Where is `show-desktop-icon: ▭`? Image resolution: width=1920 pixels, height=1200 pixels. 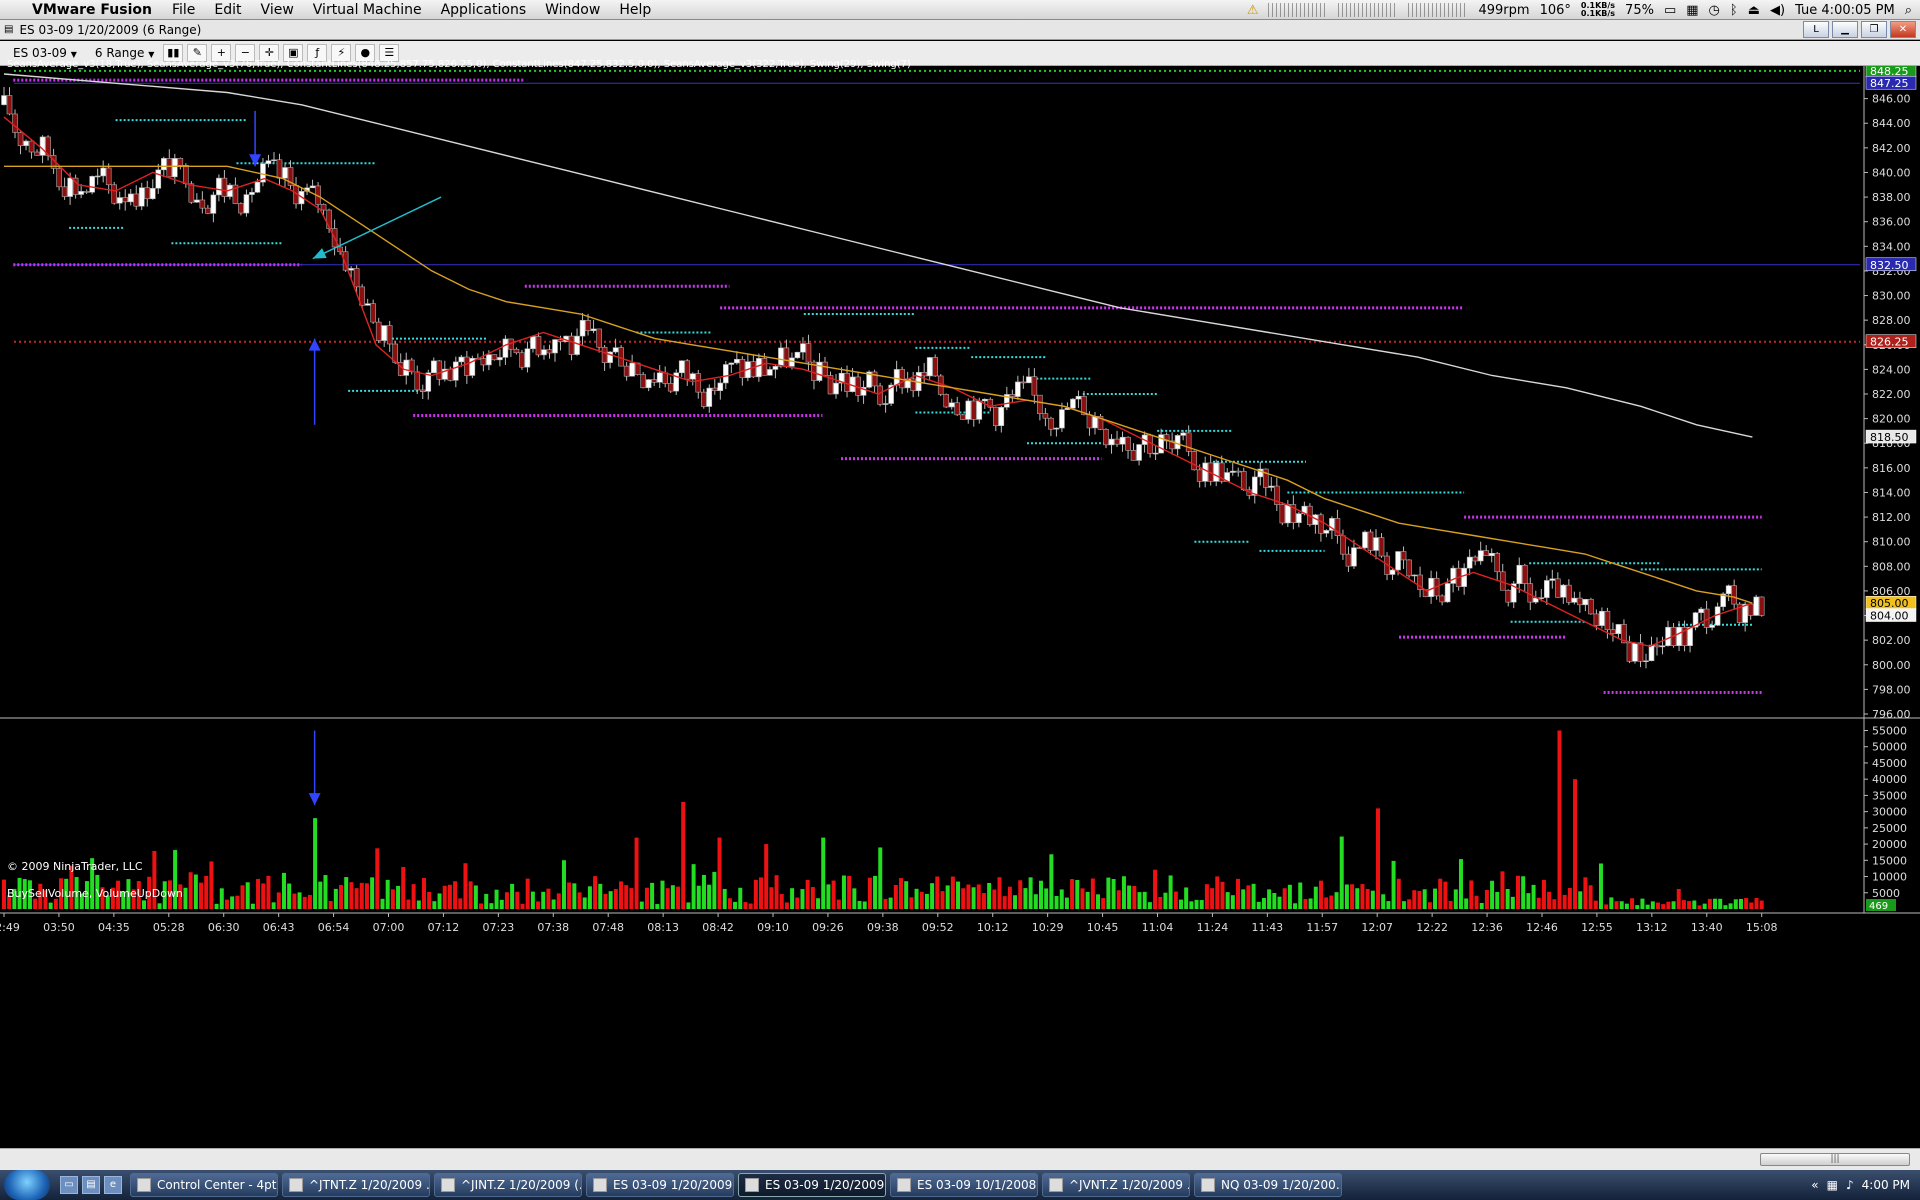
show-desktop-icon: ▭ is located at coordinates (69, 1185).